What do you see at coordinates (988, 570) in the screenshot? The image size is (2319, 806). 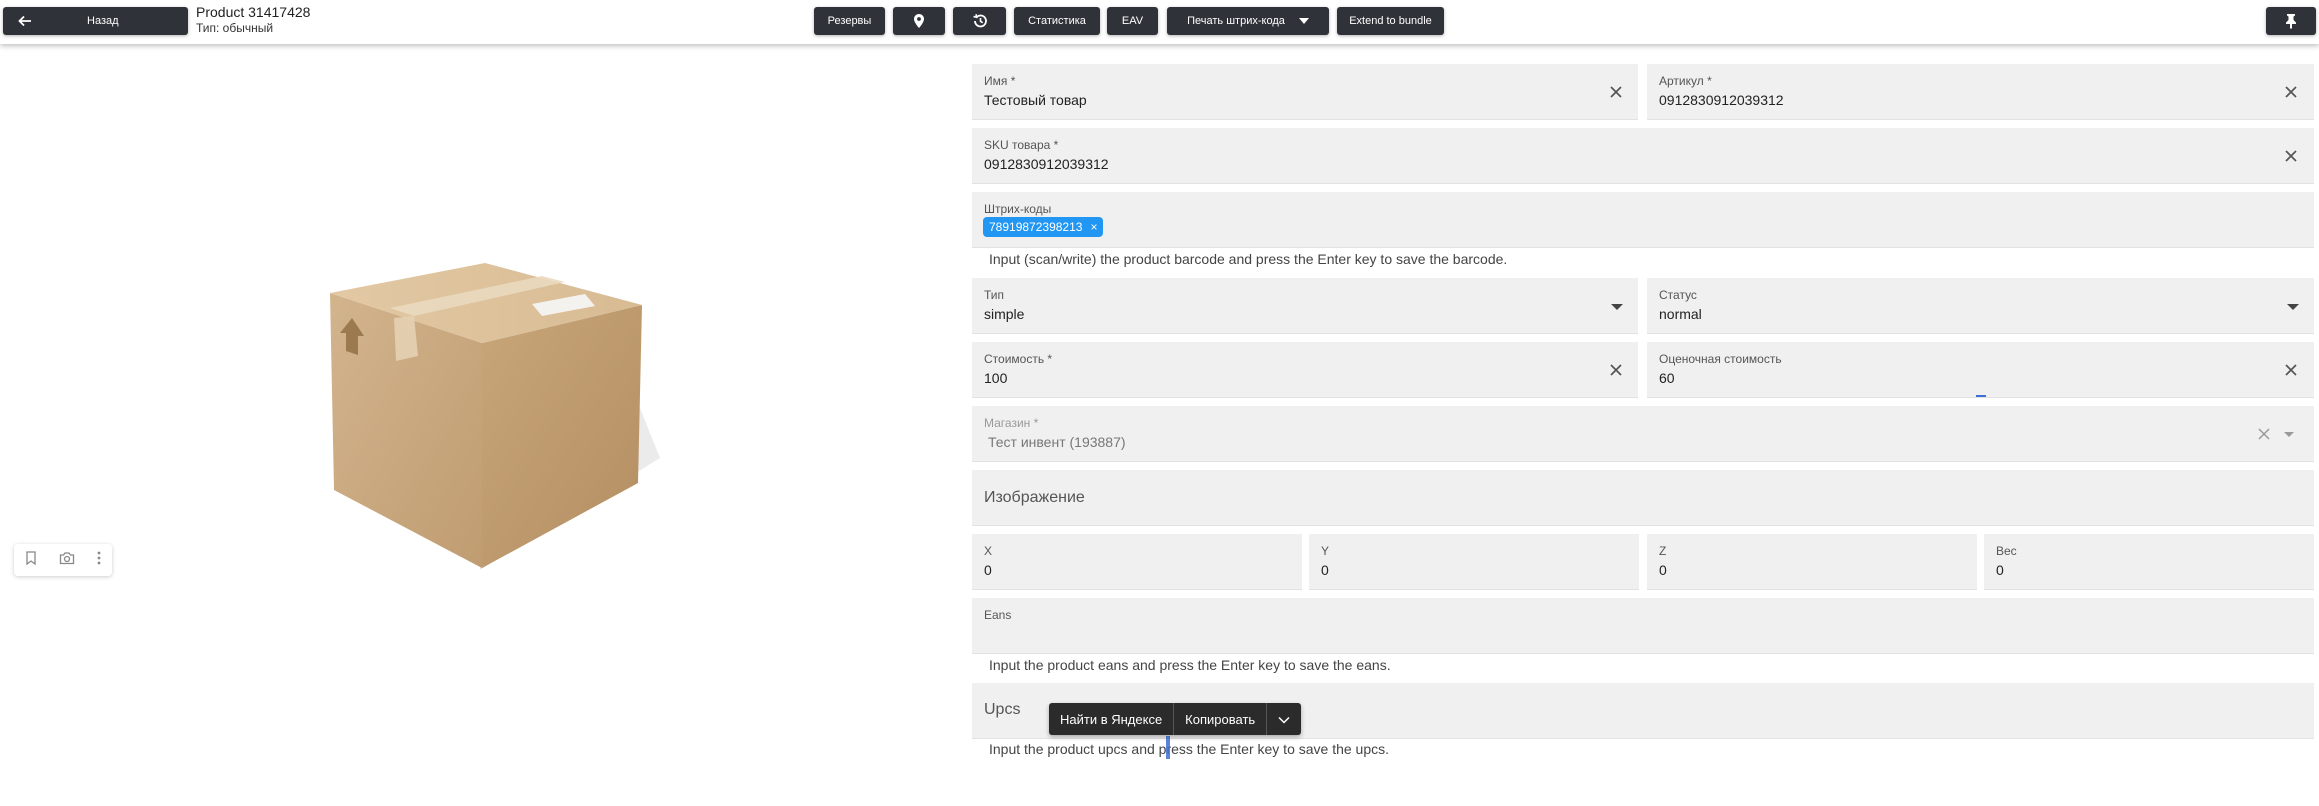 I see `x-value: 0` at bounding box center [988, 570].